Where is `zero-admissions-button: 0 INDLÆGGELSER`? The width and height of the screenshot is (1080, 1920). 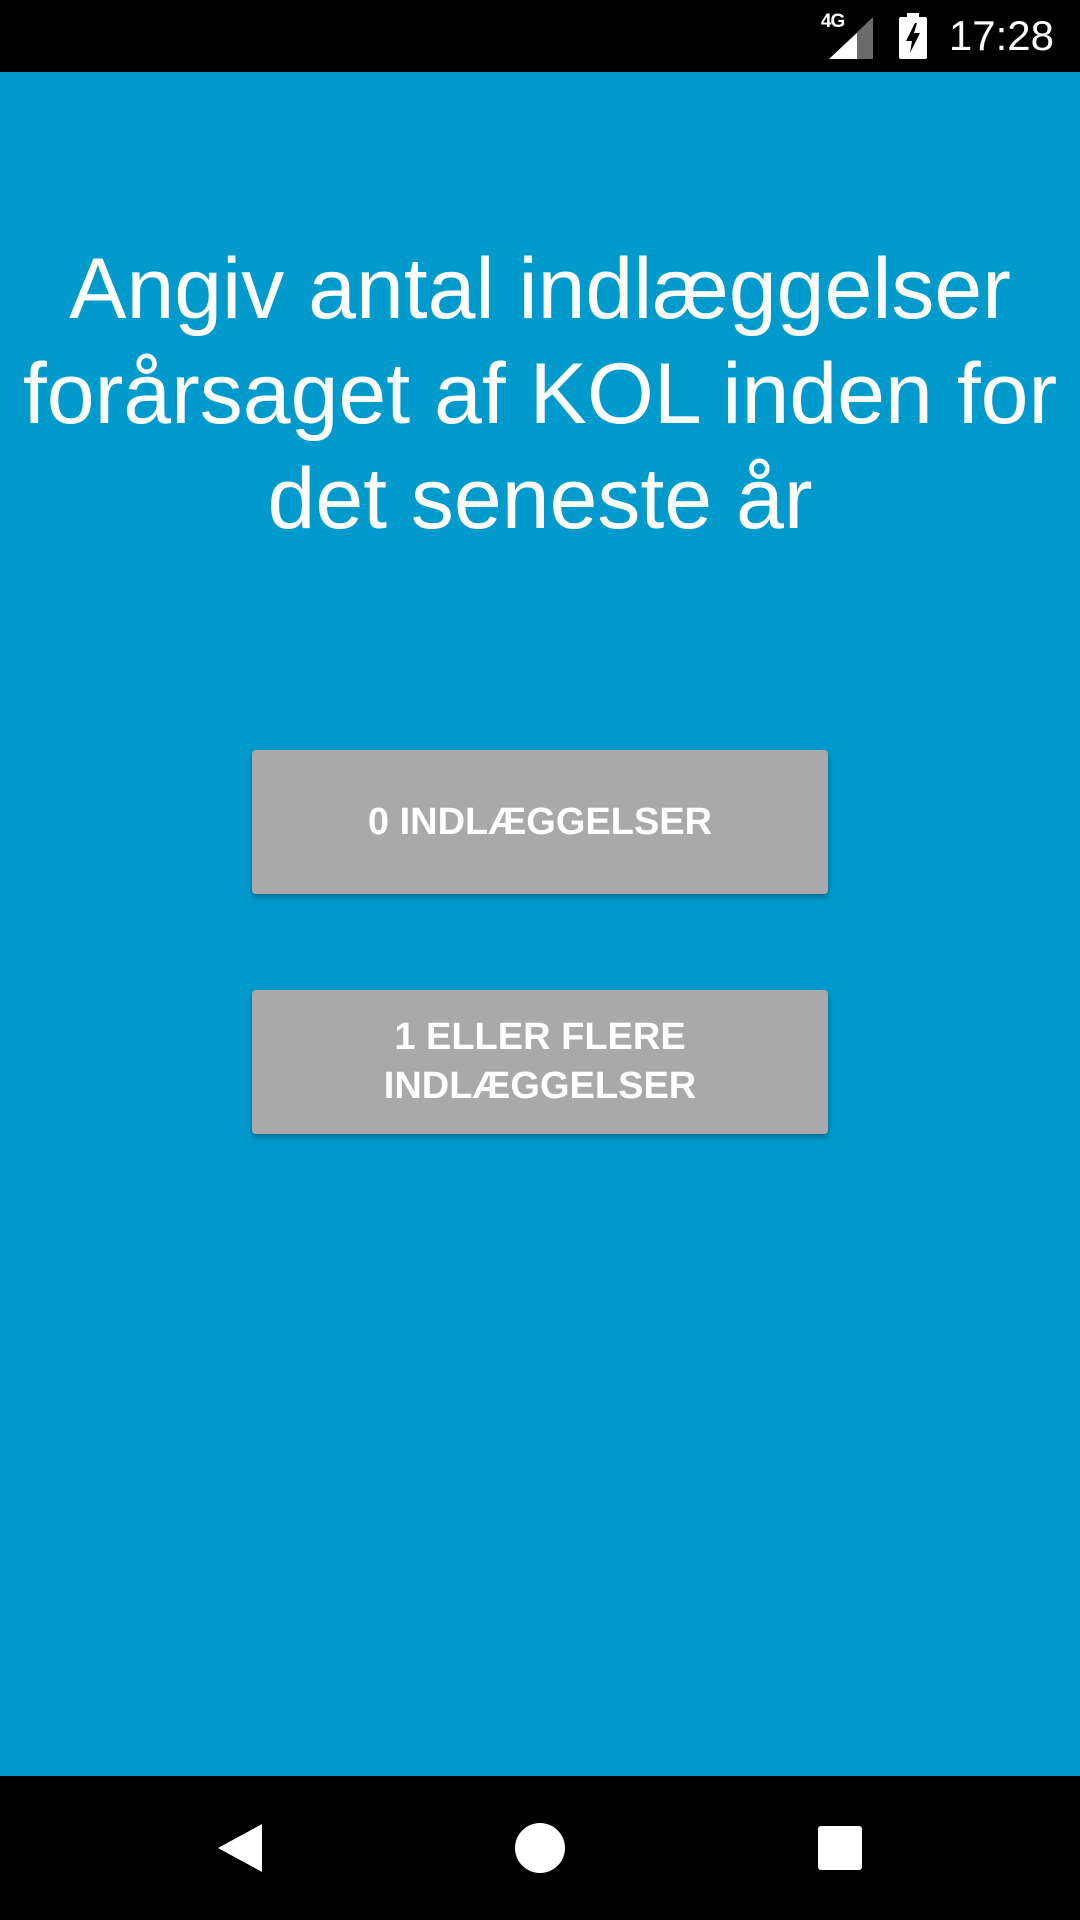
zero-admissions-button: 0 INDLÆGGELSER is located at coordinates (540, 822).